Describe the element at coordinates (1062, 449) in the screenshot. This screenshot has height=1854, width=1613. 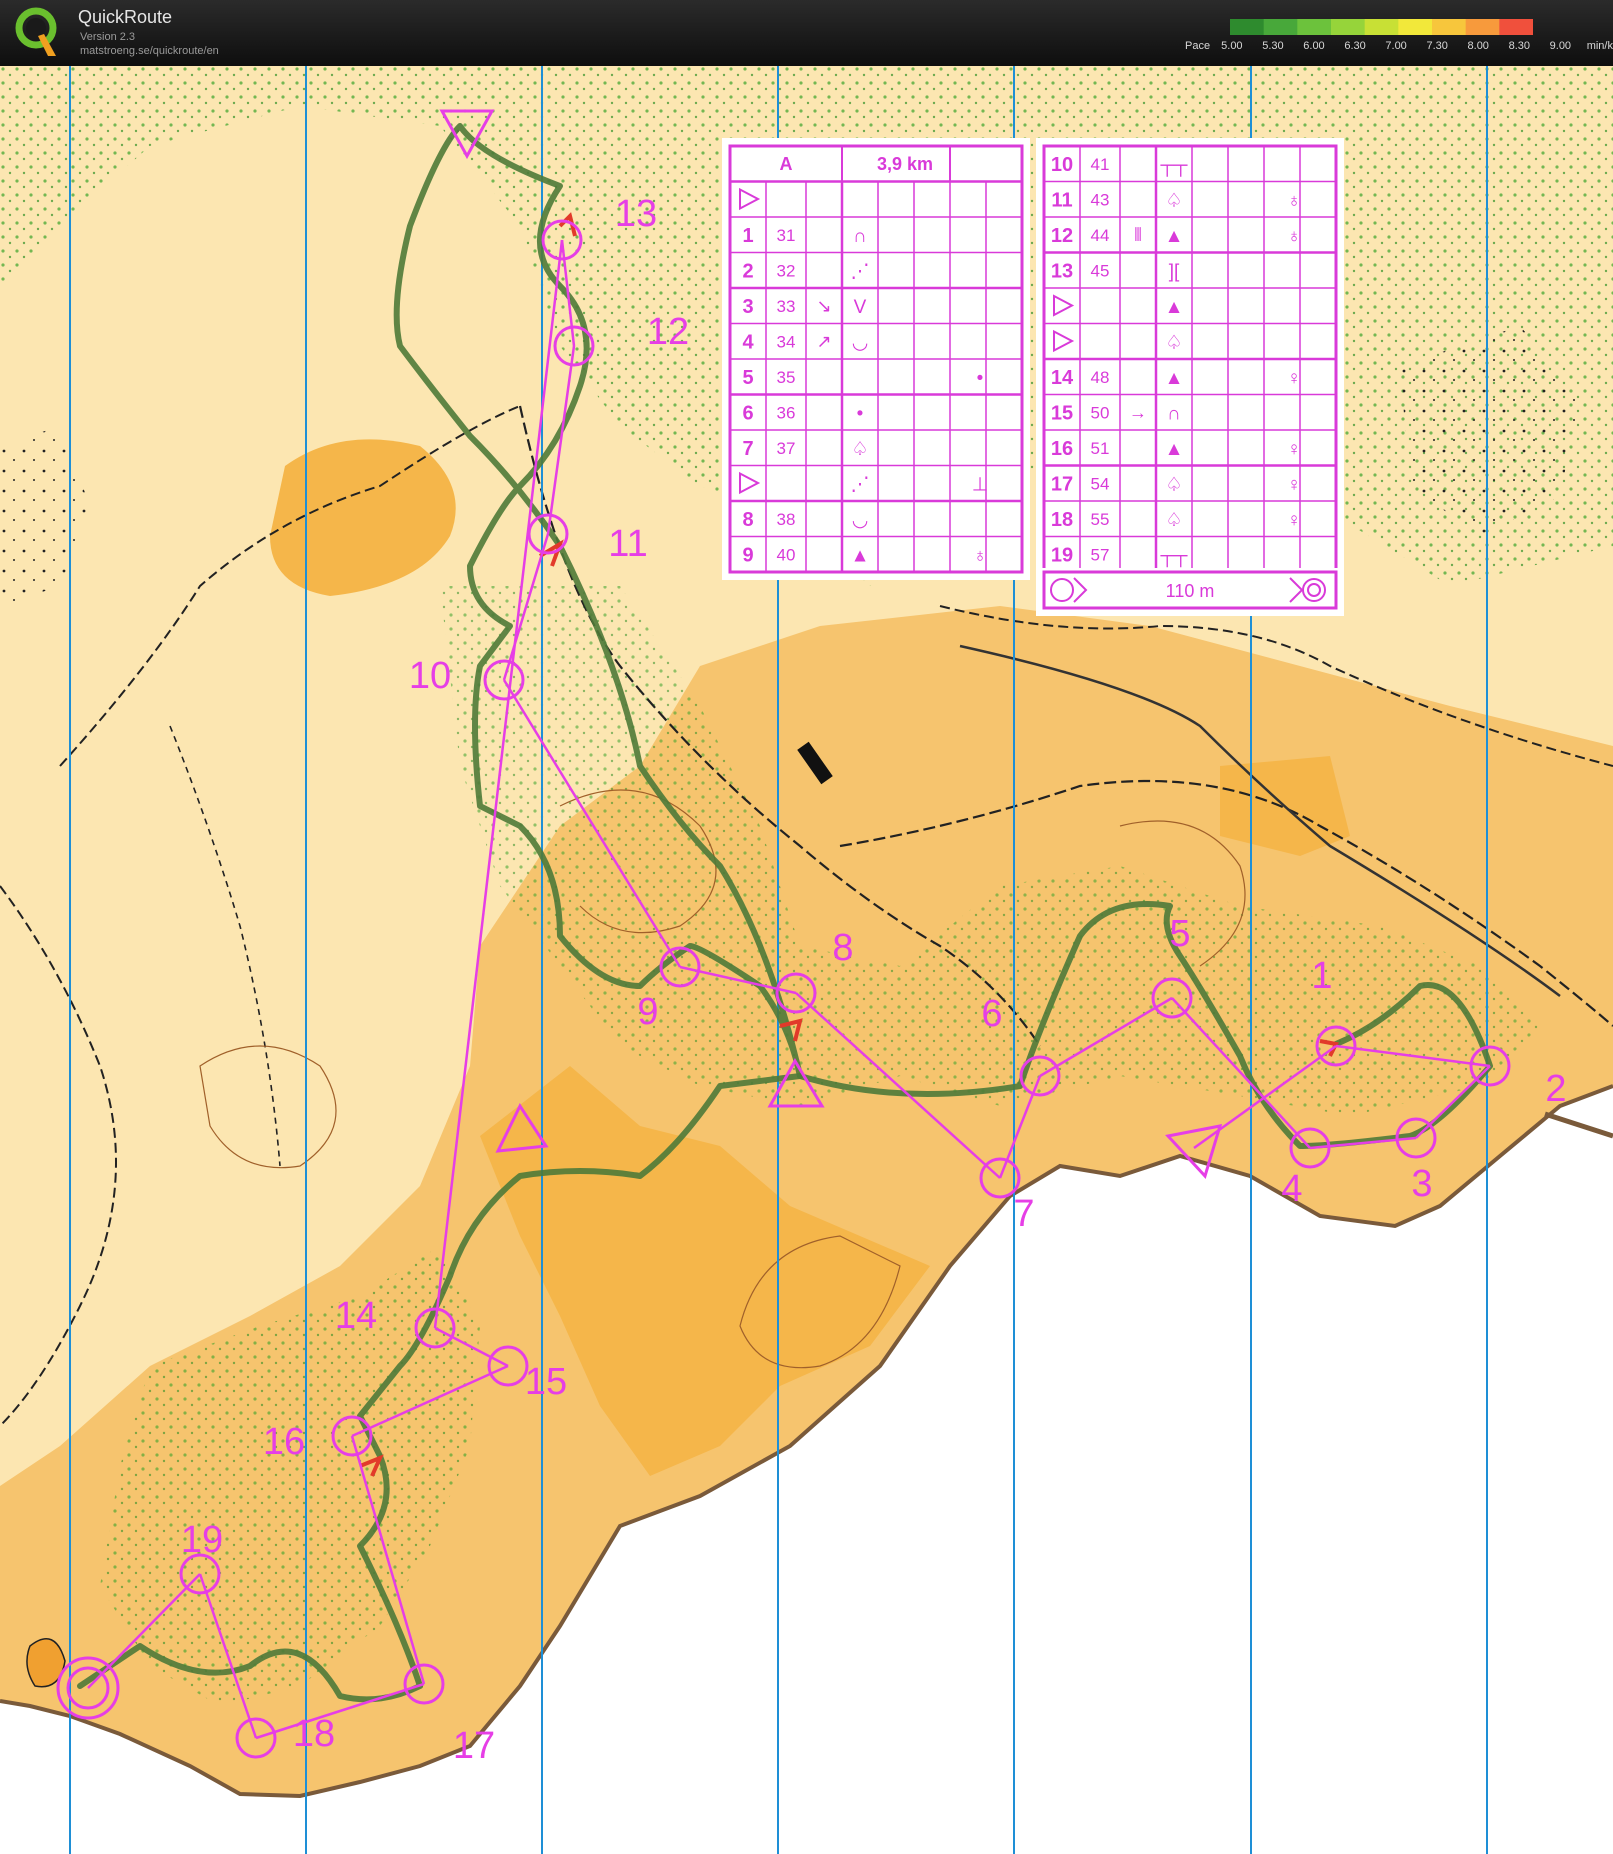
I see `control-seq: 16` at that location.